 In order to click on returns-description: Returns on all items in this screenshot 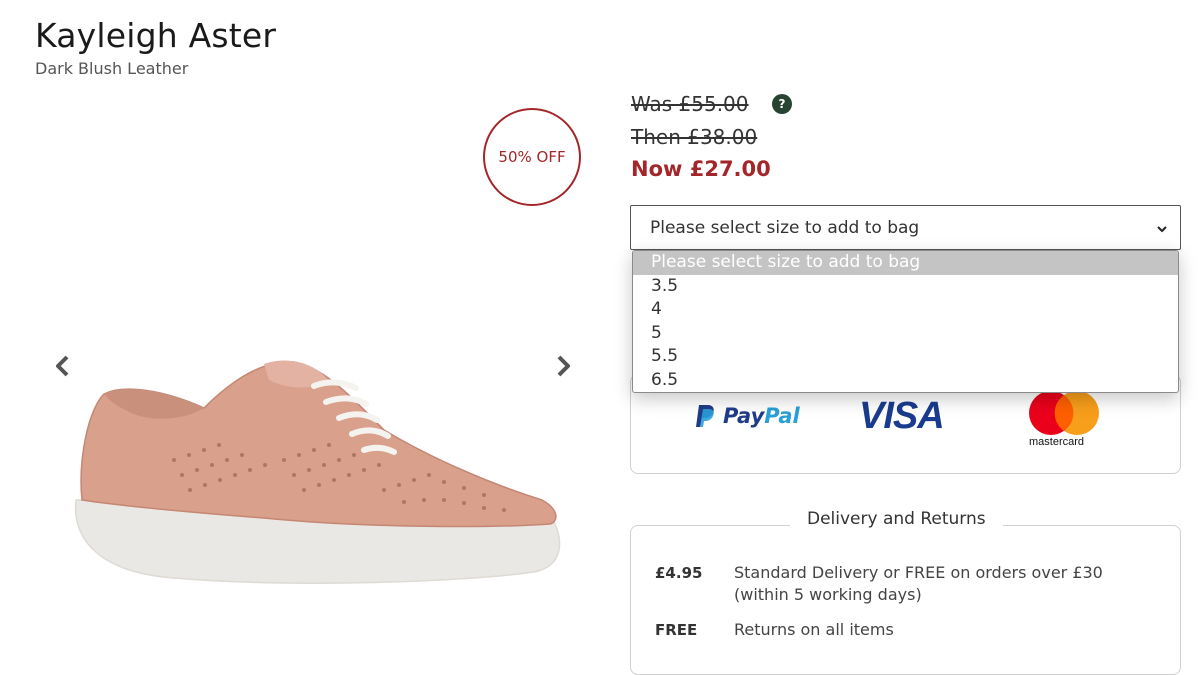, I will do `click(814, 629)`.